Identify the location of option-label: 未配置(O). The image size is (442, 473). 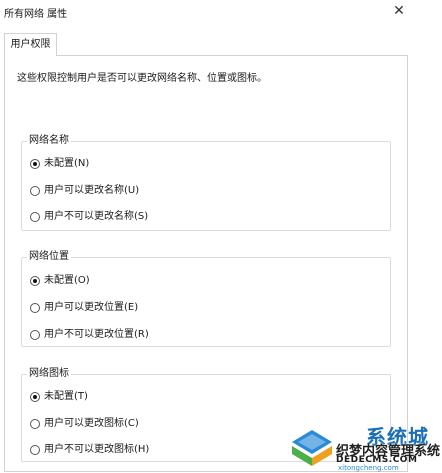
(67, 280).